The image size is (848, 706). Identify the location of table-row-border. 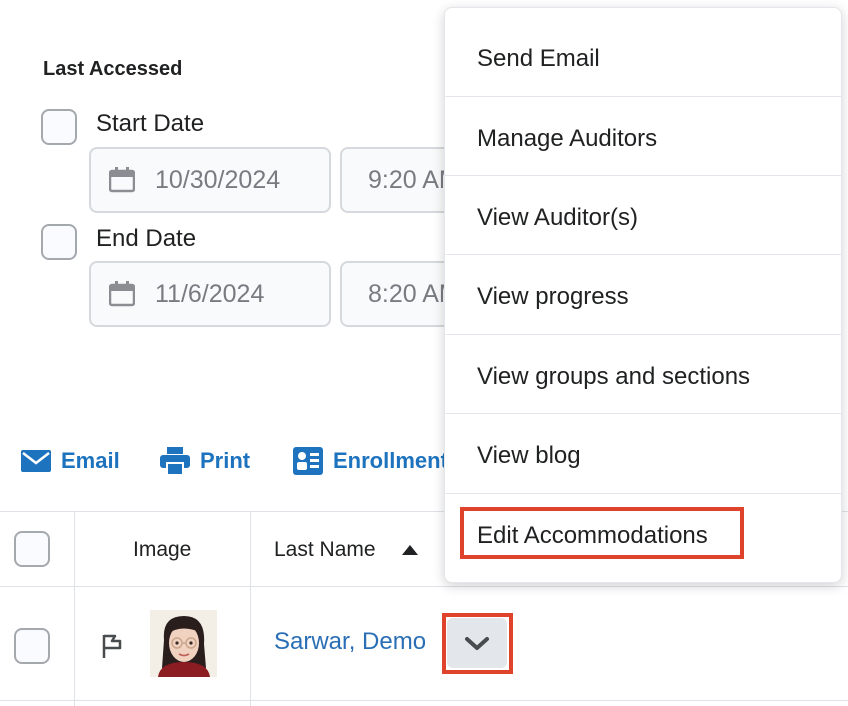
(424, 700).